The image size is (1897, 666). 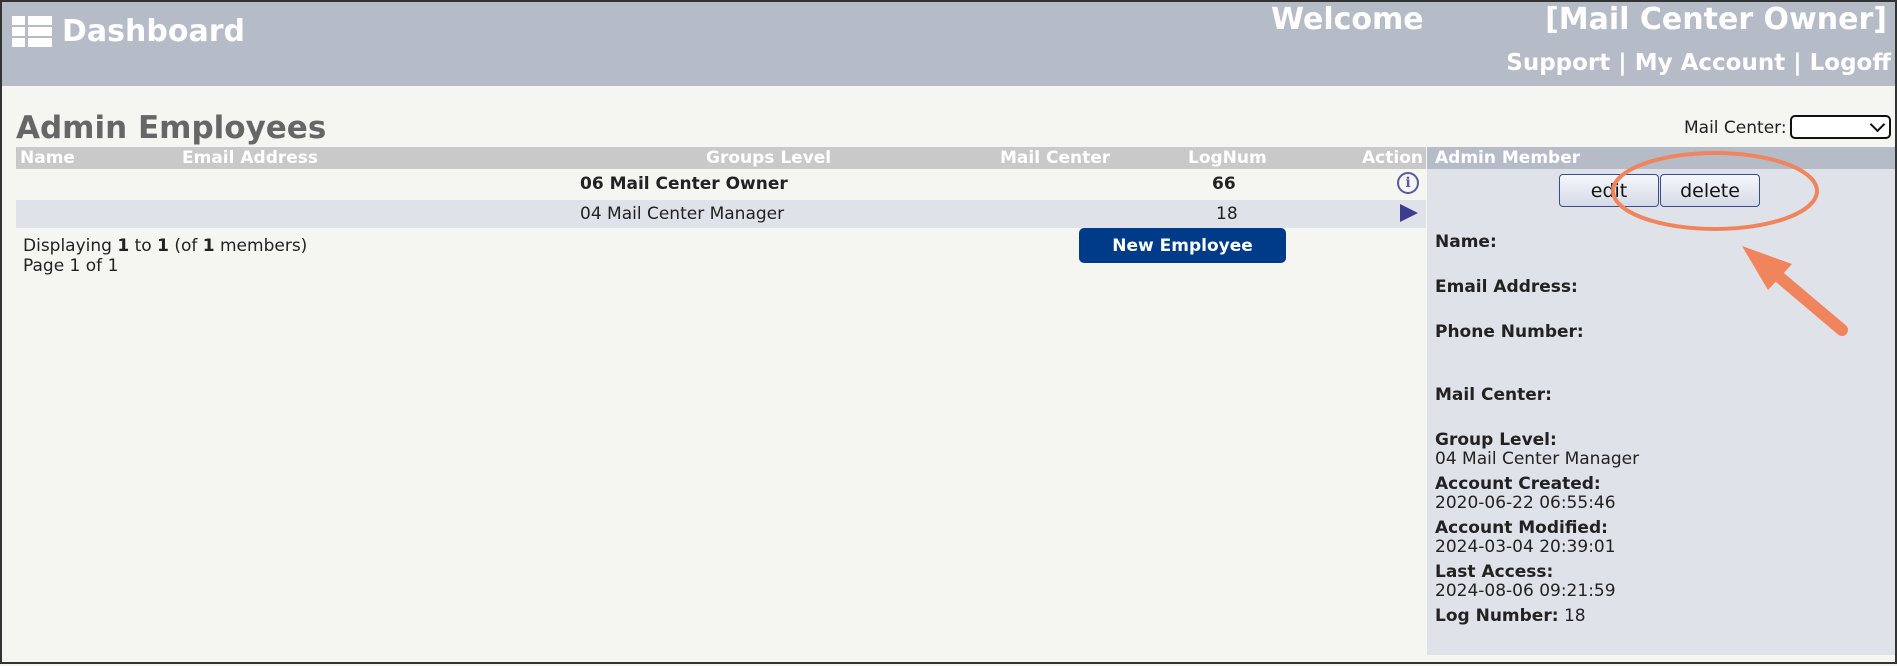 What do you see at coordinates (1710, 63) in the screenshot?
I see `my-account-link: My Account` at bounding box center [1710, 63].